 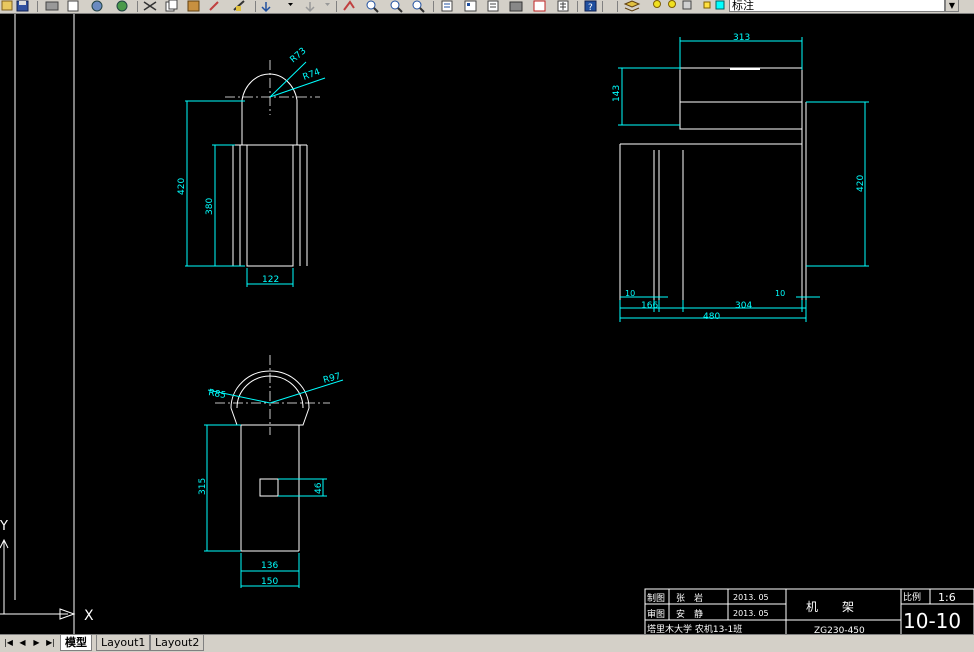 What do you see at coordinates (7, 5) in the screenshot?
I see `open-icon` at bounding box center [7, 5].